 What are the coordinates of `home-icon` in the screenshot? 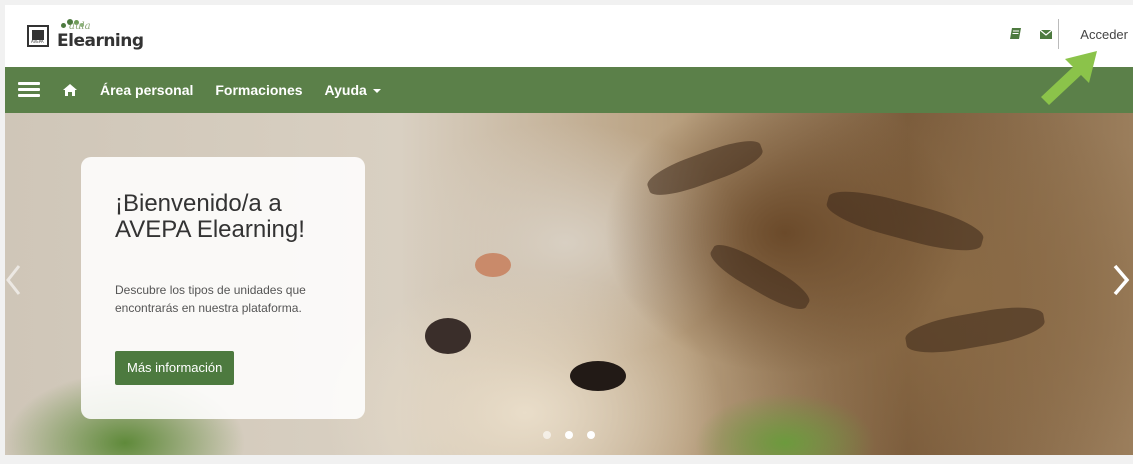 It's located at (70, 90).